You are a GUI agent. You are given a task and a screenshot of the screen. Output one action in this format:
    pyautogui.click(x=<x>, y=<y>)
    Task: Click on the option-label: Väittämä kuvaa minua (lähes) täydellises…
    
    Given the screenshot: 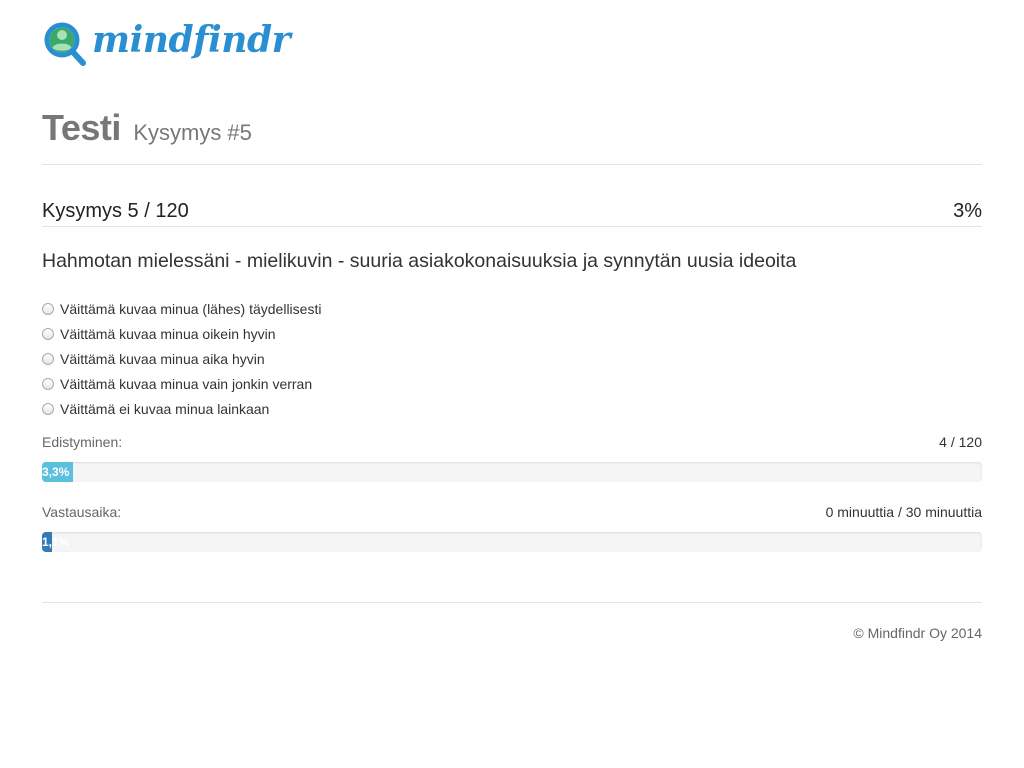 What is the action you would take?
    pyautogui.click(x=191, y=308)
    